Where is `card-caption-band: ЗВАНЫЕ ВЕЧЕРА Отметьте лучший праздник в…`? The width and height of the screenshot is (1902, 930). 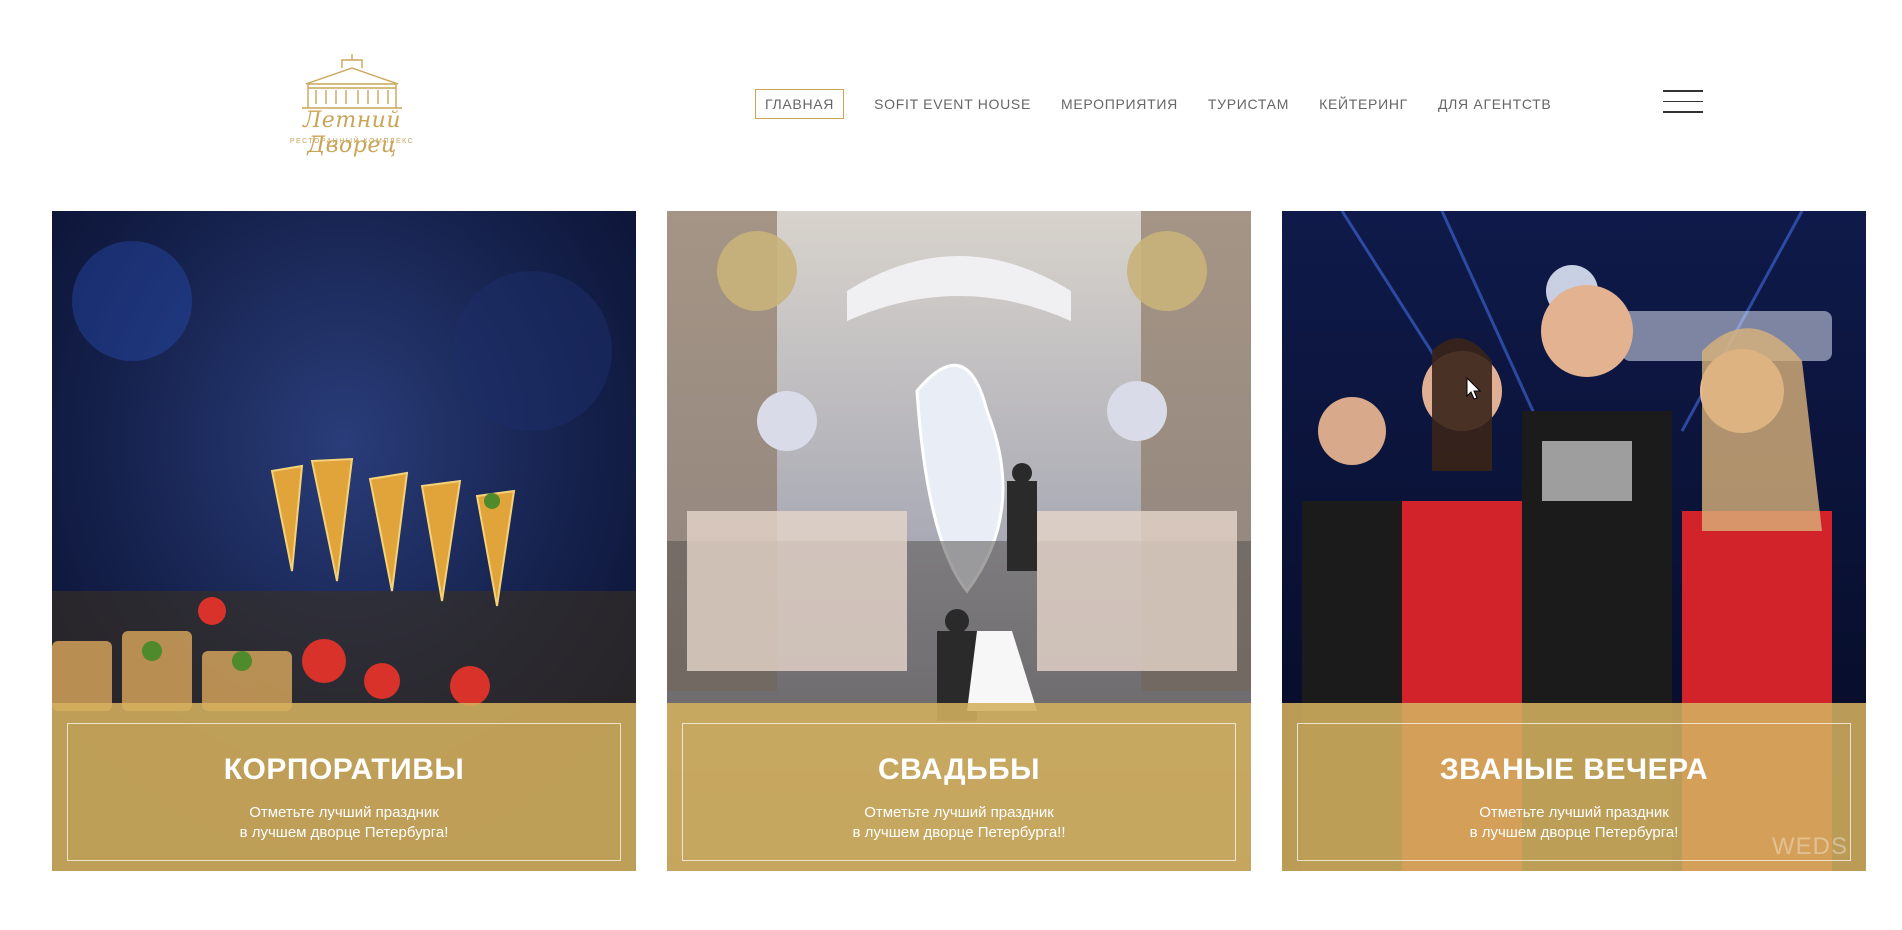
card-caption-band: ЗВАНЫЕ ВЕЧЕРА Отметьте лучший праздник в… is located at coordinates (1574, 787).